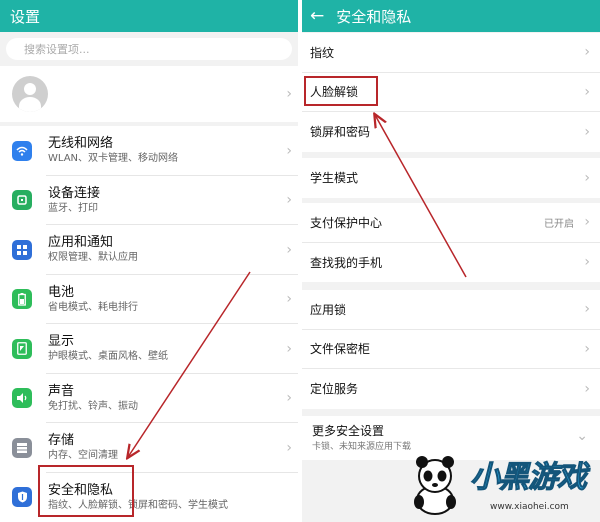 This screenshot has width=600, height=522. Describe the element at coordinates (529, 478) in the screenshot. I see `watermark-logo: 小黑游戏` at that location.